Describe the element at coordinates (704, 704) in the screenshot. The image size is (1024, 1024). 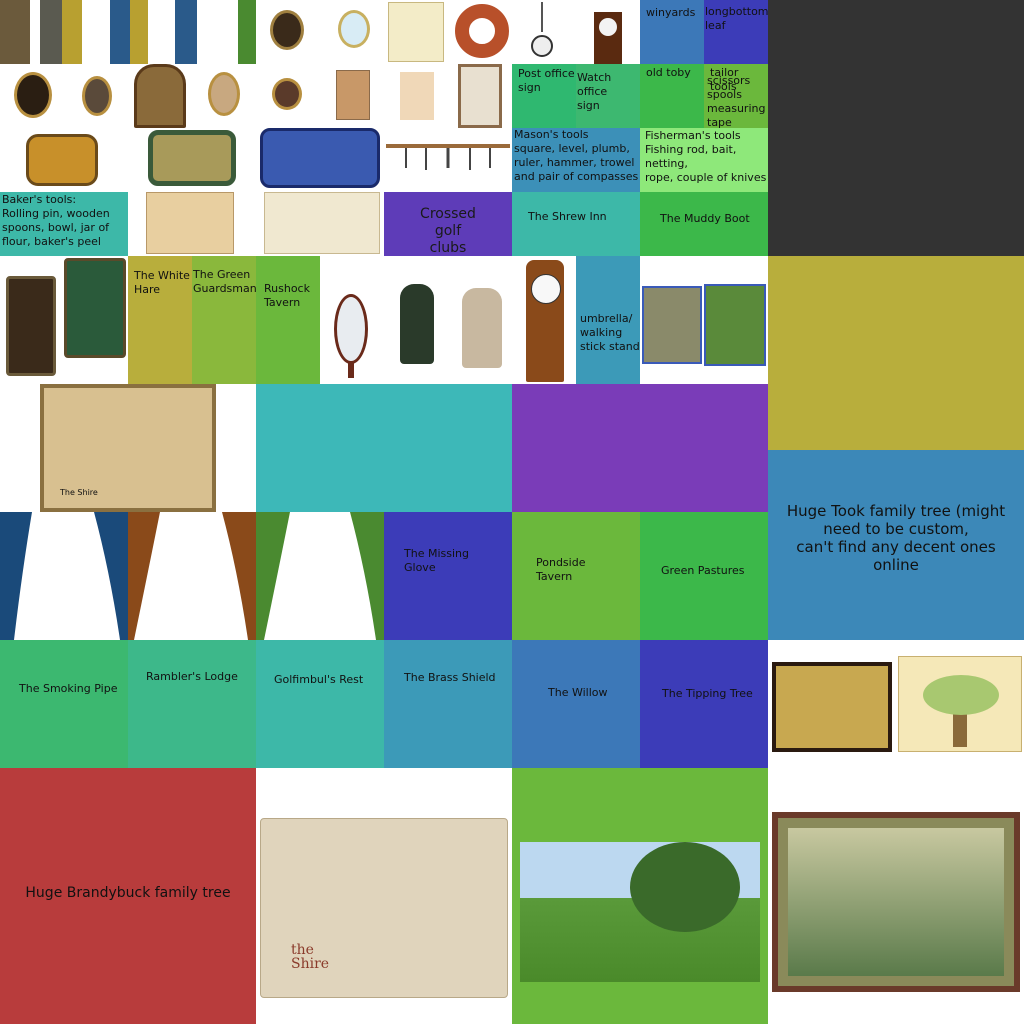
I see `tile-tipping-tree: The Tipping Tree` at that location.